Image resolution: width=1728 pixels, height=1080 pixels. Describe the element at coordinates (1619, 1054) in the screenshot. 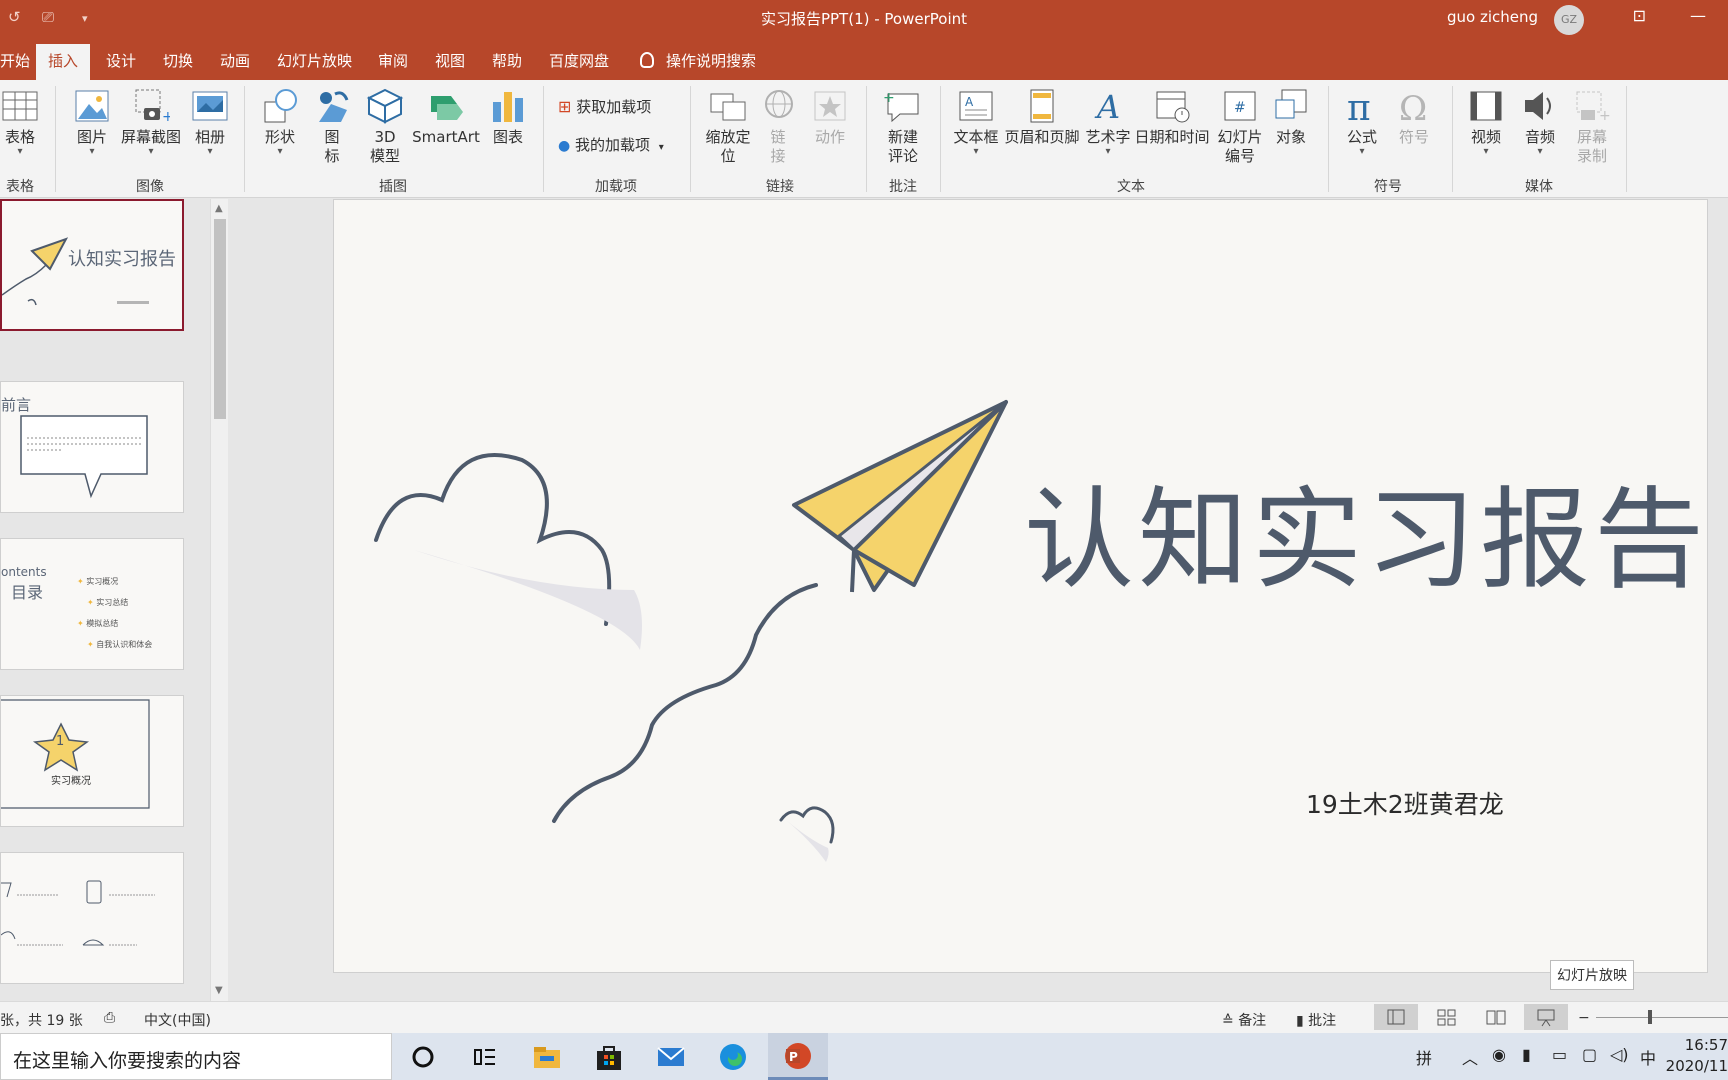

I see `volume-icon: ◁)` at that location.